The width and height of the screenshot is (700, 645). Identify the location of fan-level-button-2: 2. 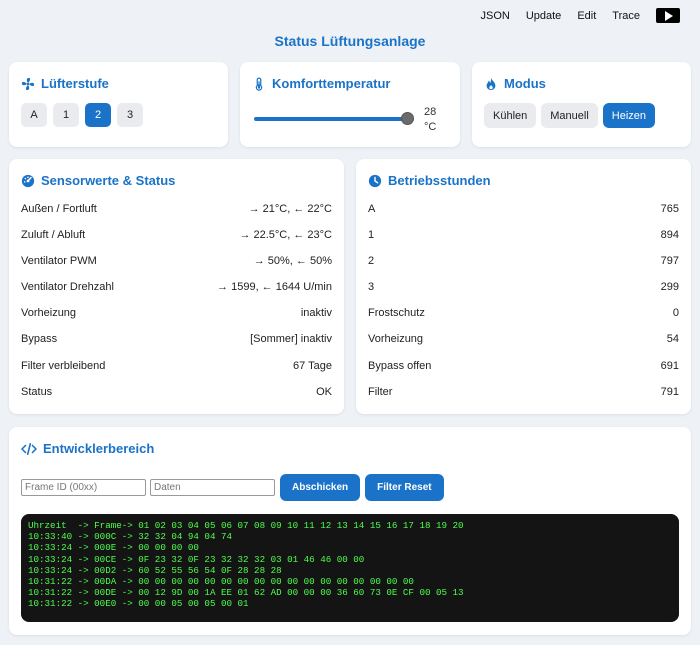
(98, 115).